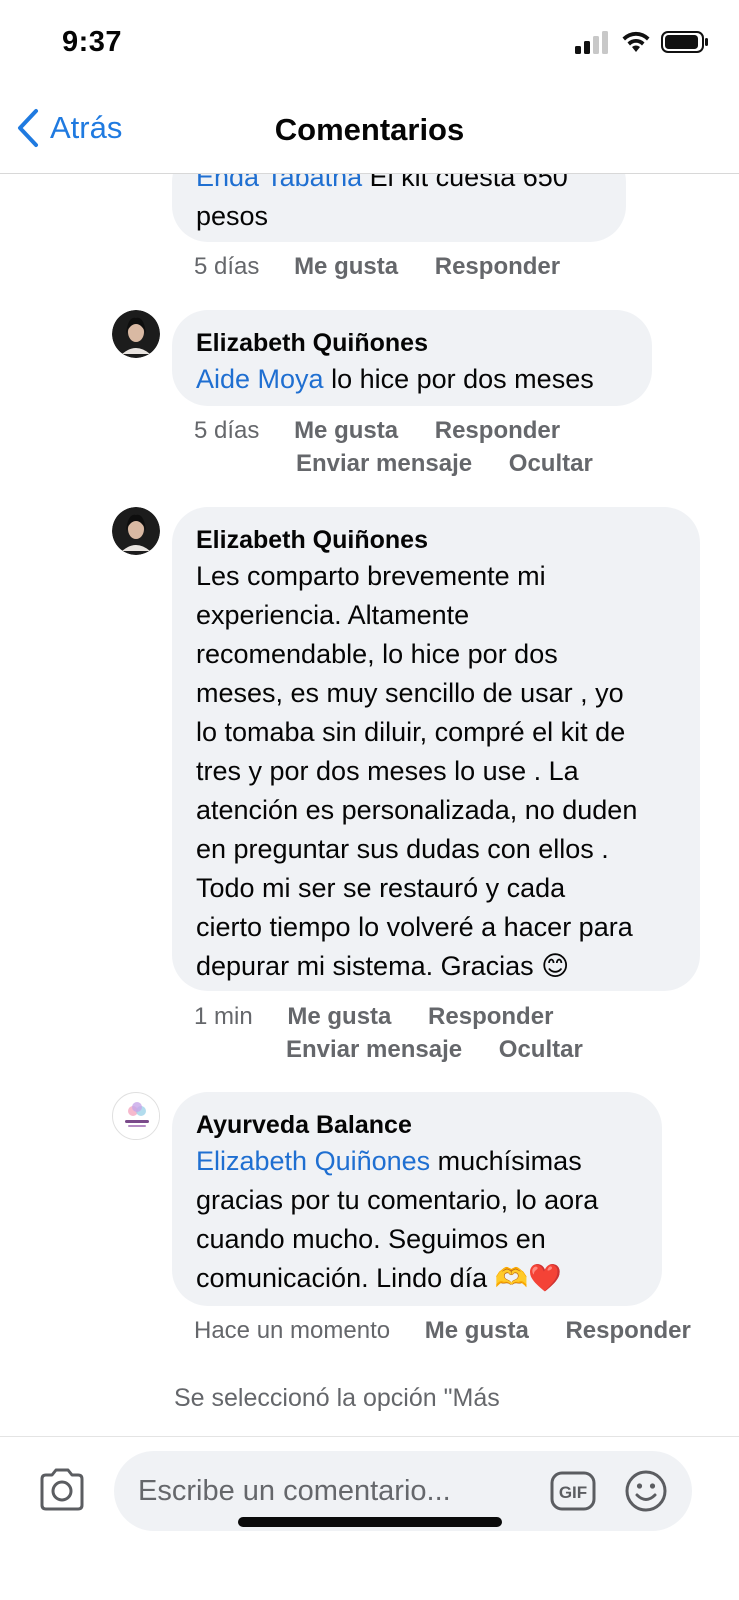  I want to click on battery-icon, so click(684, 42).